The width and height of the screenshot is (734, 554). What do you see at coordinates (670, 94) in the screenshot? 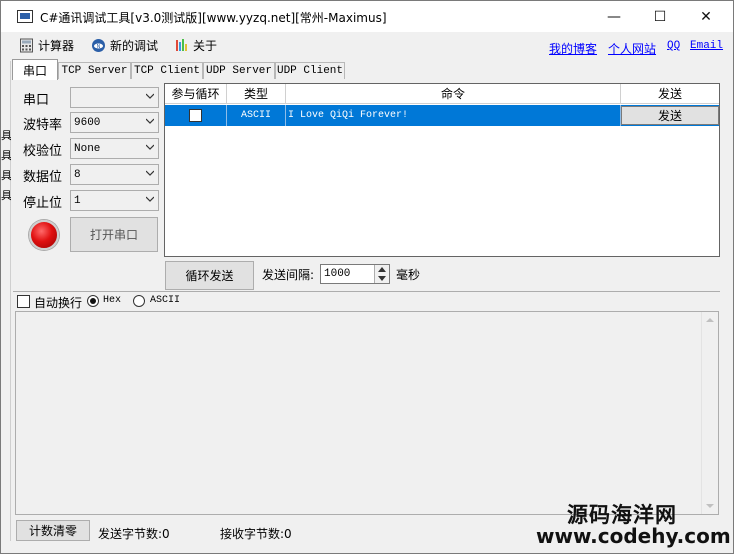
I see `grid-header-send: 发送` at bounding box center [670, 94].